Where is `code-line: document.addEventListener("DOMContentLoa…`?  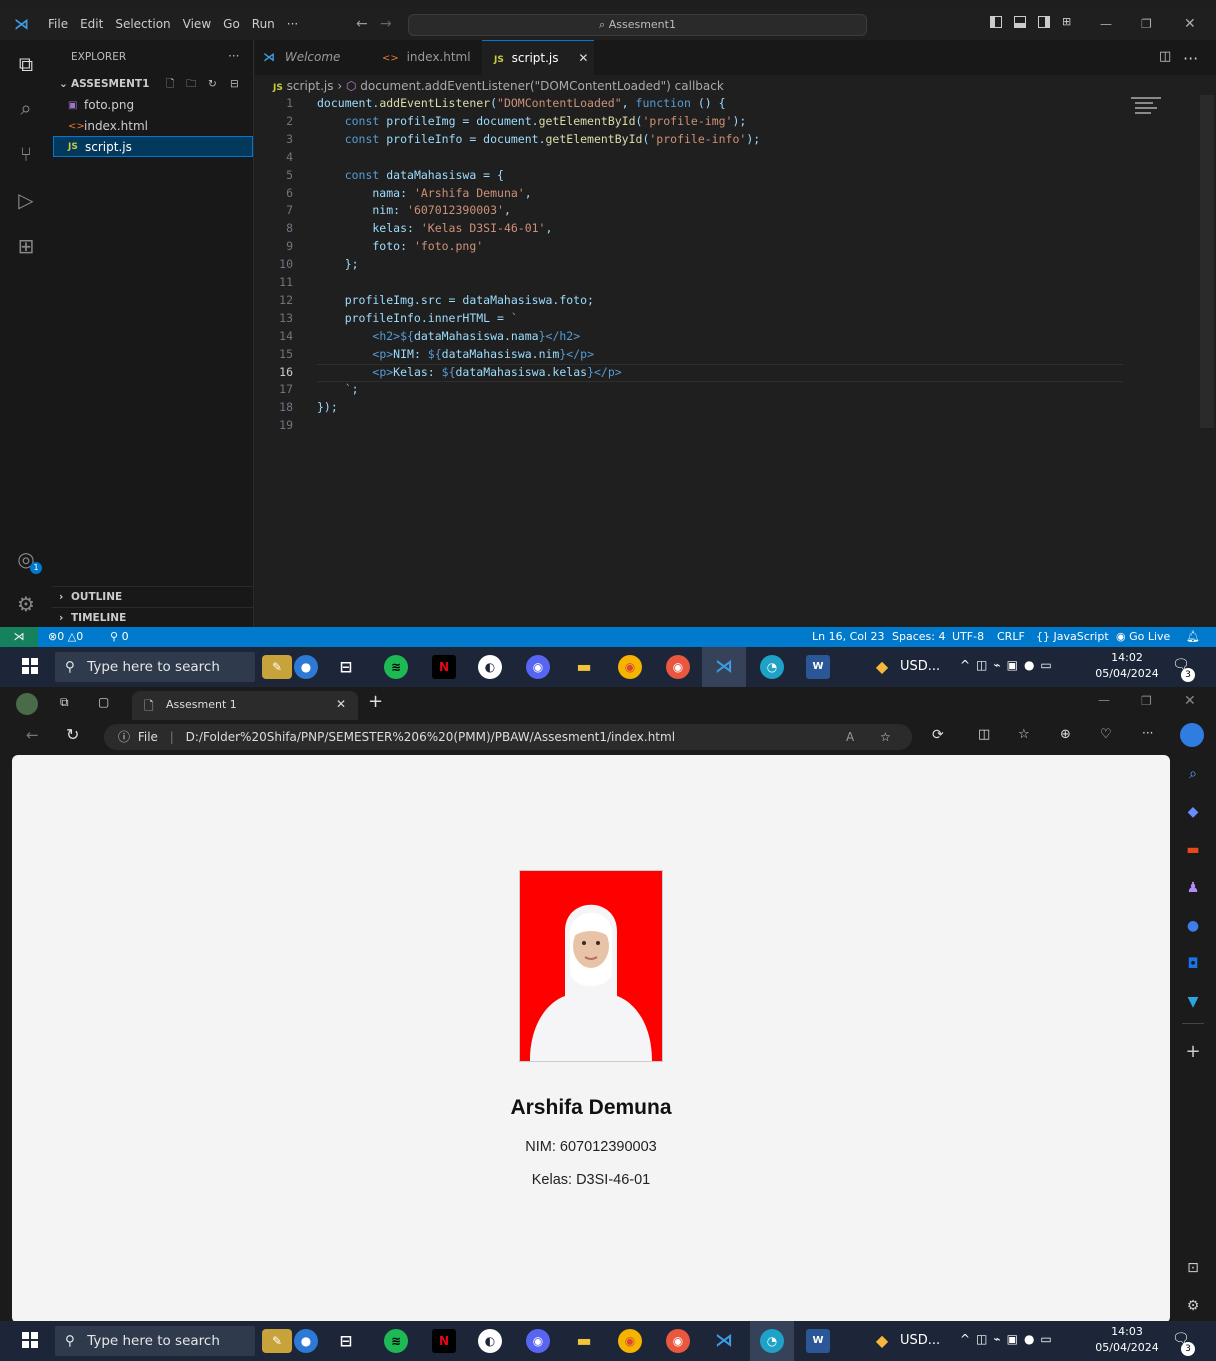
code-line: document.addEventListener("DOMContentLoa… is located at coordinates (521, 103).